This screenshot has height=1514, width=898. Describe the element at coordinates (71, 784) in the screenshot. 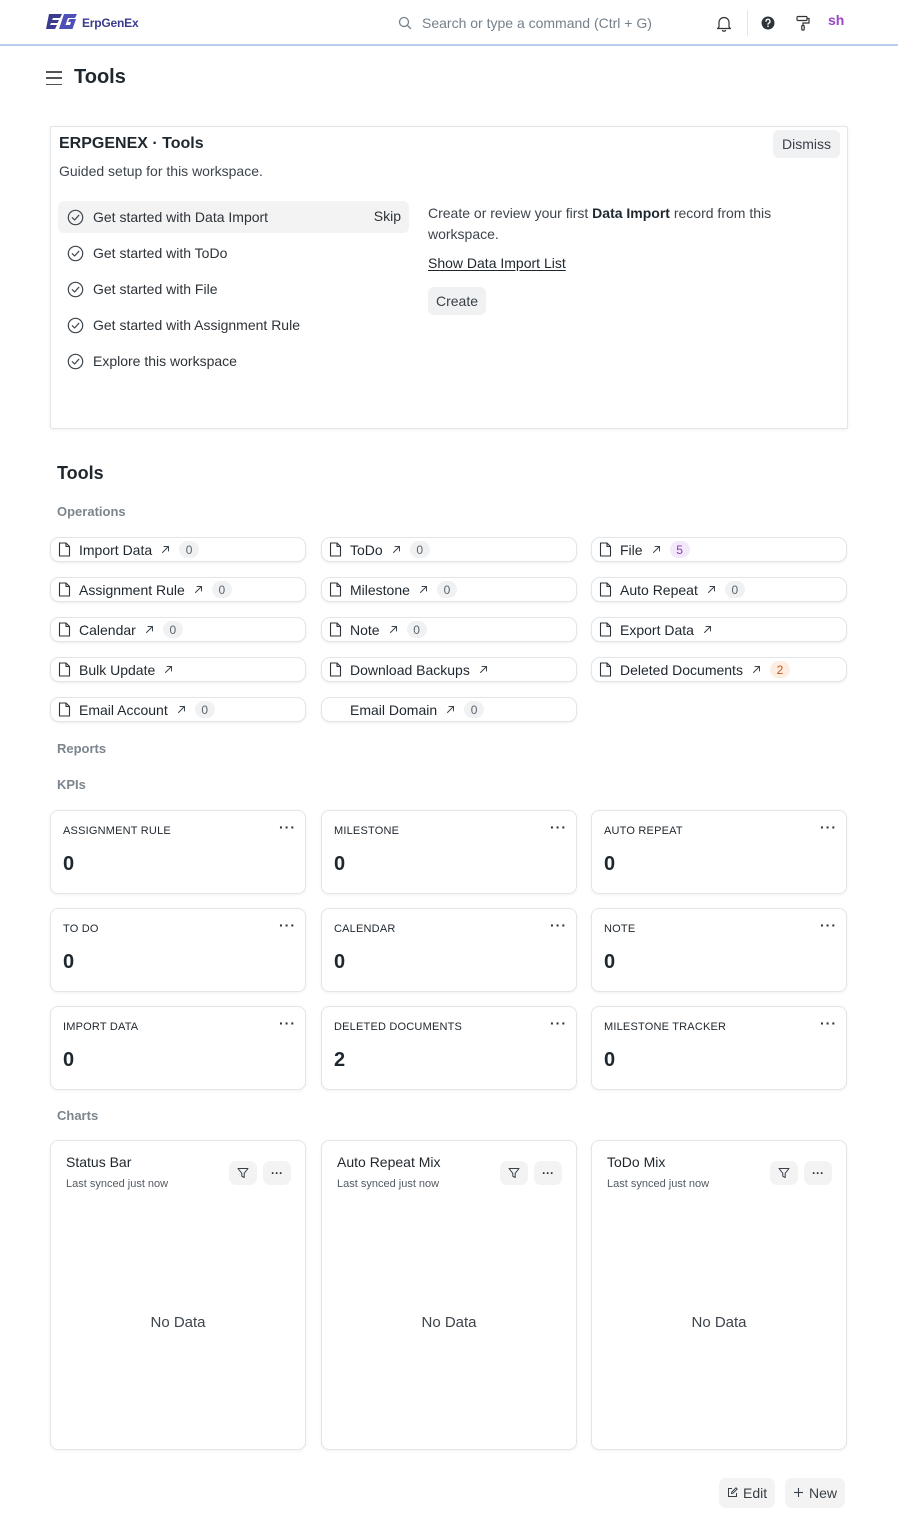

I see `kpis-label: KPIs` at that location.